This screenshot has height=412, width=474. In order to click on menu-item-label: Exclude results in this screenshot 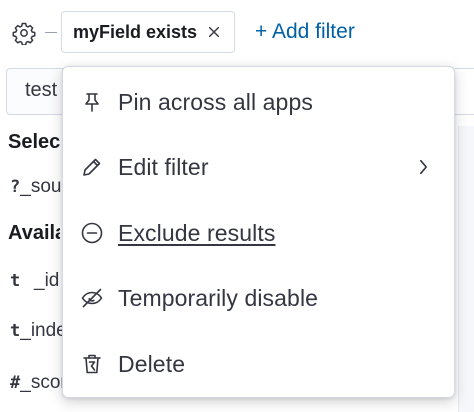, I will do `click(197, 232)`.